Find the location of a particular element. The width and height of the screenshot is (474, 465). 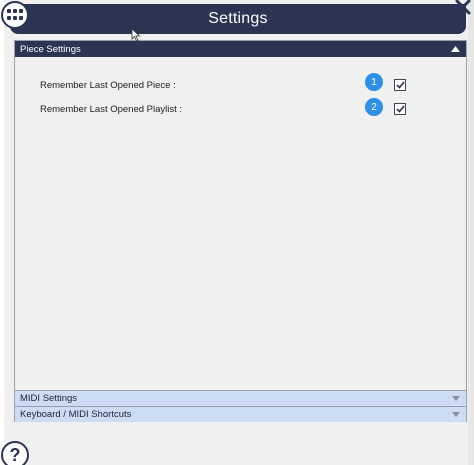

section-label: Keyboard / MIDI Shortcuts is located at coordinates (76, 414).